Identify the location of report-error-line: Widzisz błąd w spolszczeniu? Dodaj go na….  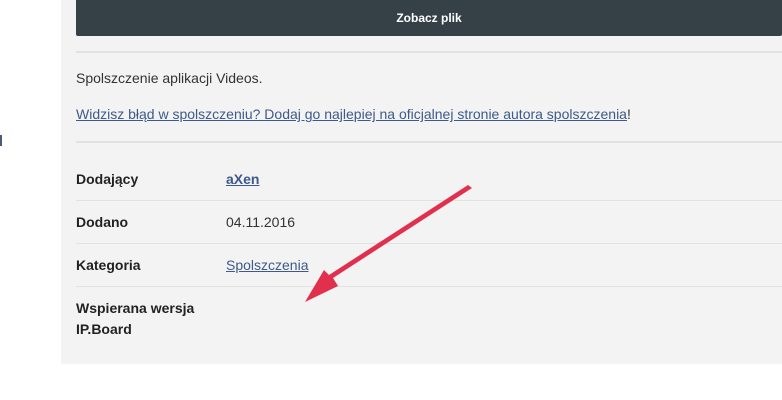
(353, 114).